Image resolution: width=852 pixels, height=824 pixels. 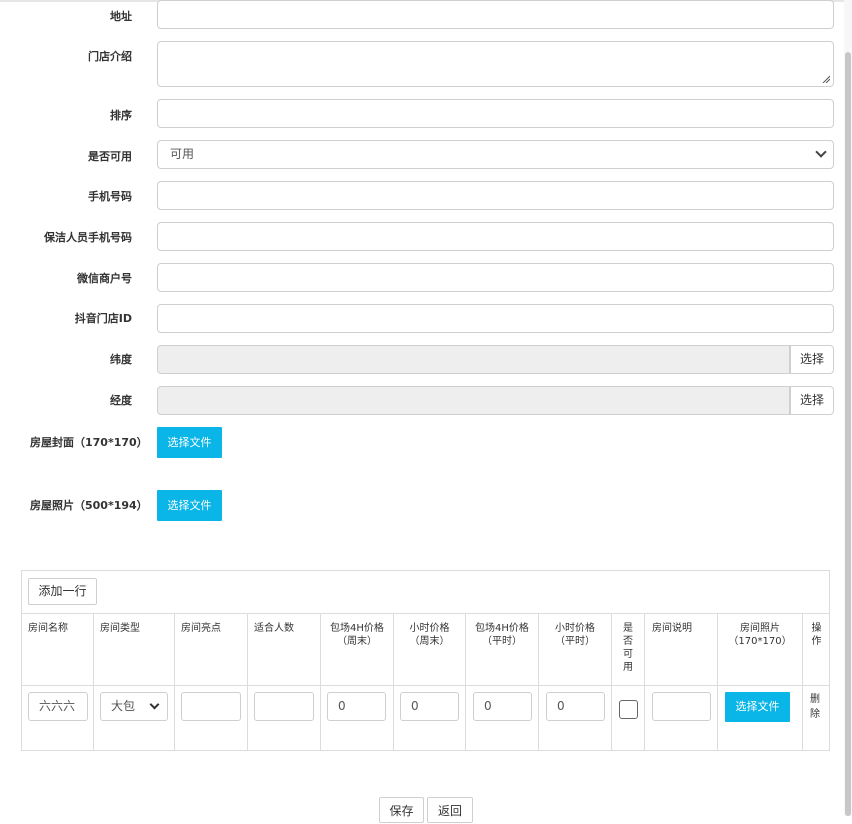 I want to click on col-header-photo: 房间照片 （170*170）, so click(x=760, y=635).